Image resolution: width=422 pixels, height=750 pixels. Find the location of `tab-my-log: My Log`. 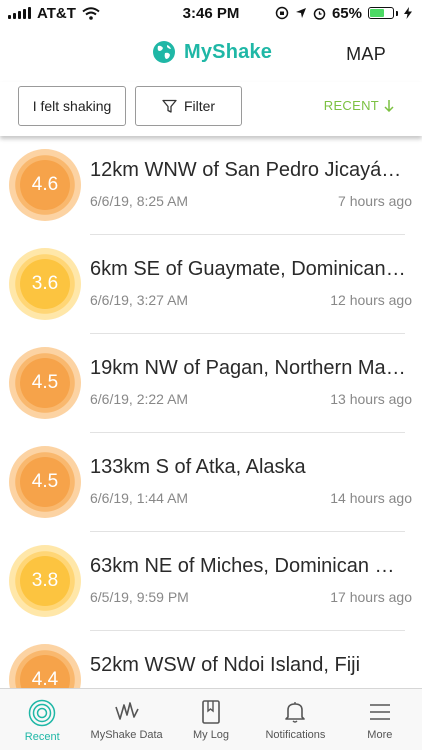

tab-my-log: My Log is located at coordinates (211, 719).